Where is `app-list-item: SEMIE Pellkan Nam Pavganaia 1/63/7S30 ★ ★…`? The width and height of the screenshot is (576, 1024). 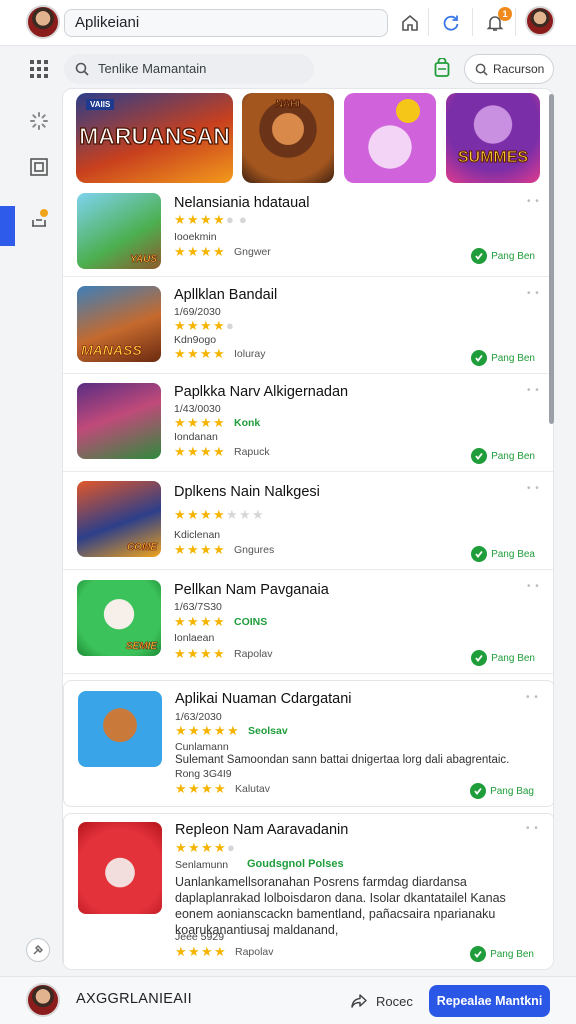 app-list-item: SEMIE Pellkan Nam Pavganaia 1/63/7S30 ★ ★… is located at coordinates (308, 622).